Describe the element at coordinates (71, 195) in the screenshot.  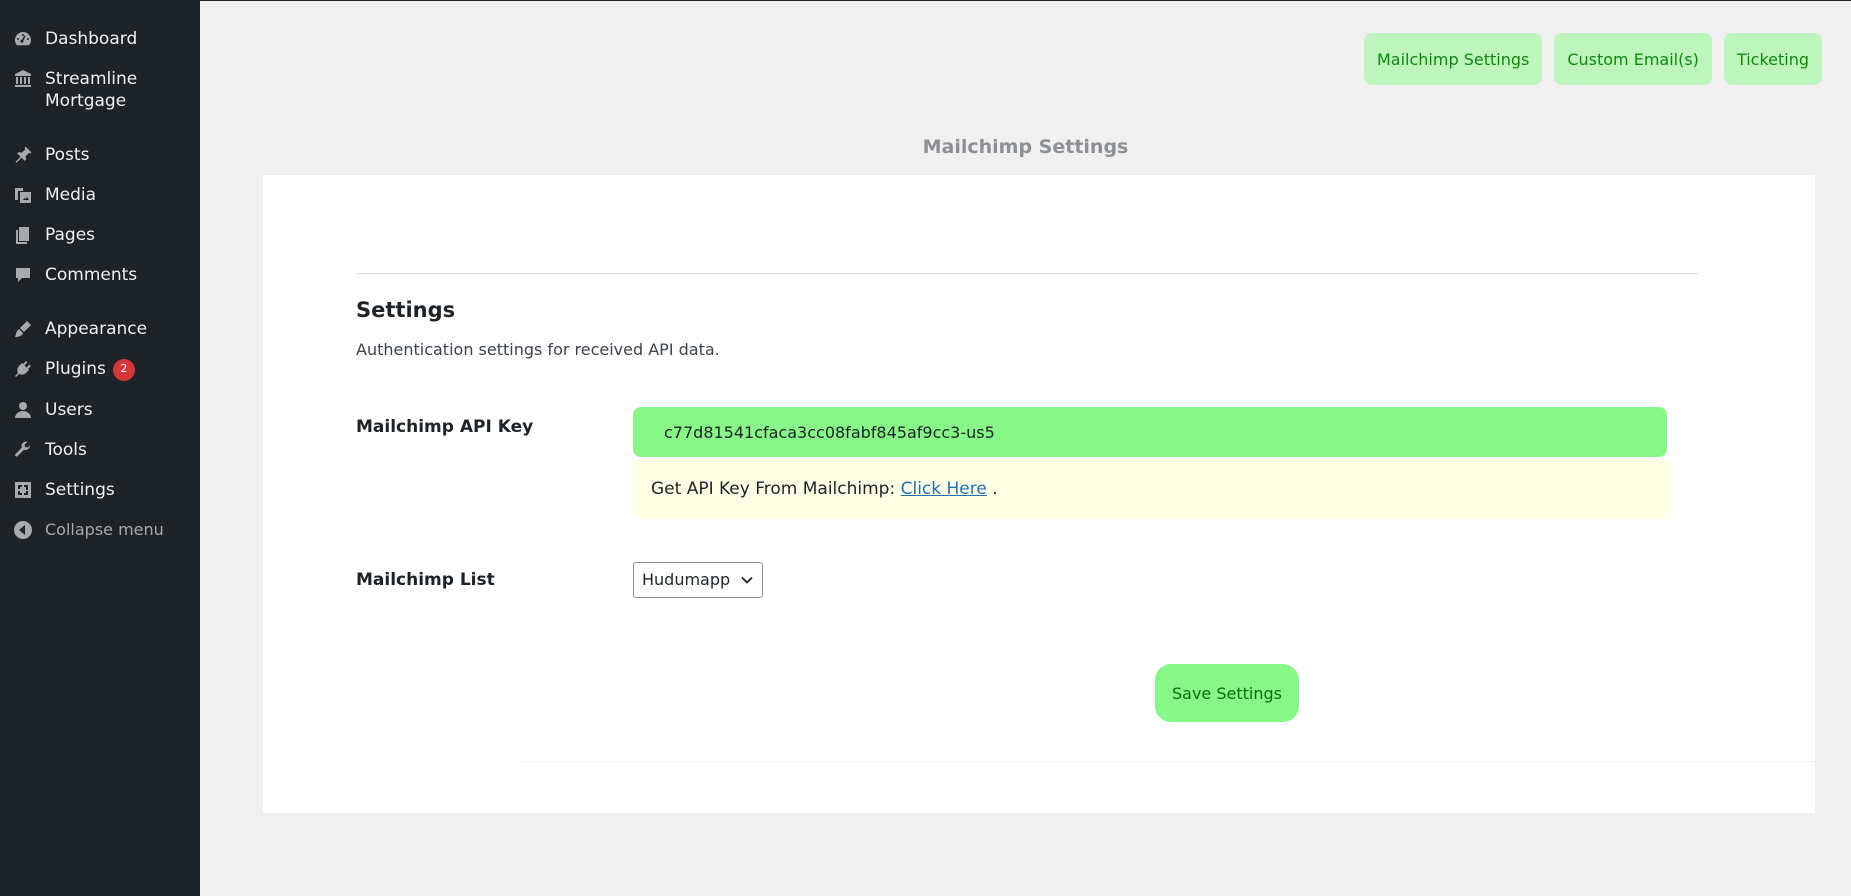
I see `sidebar-item-label: Media` at that location.